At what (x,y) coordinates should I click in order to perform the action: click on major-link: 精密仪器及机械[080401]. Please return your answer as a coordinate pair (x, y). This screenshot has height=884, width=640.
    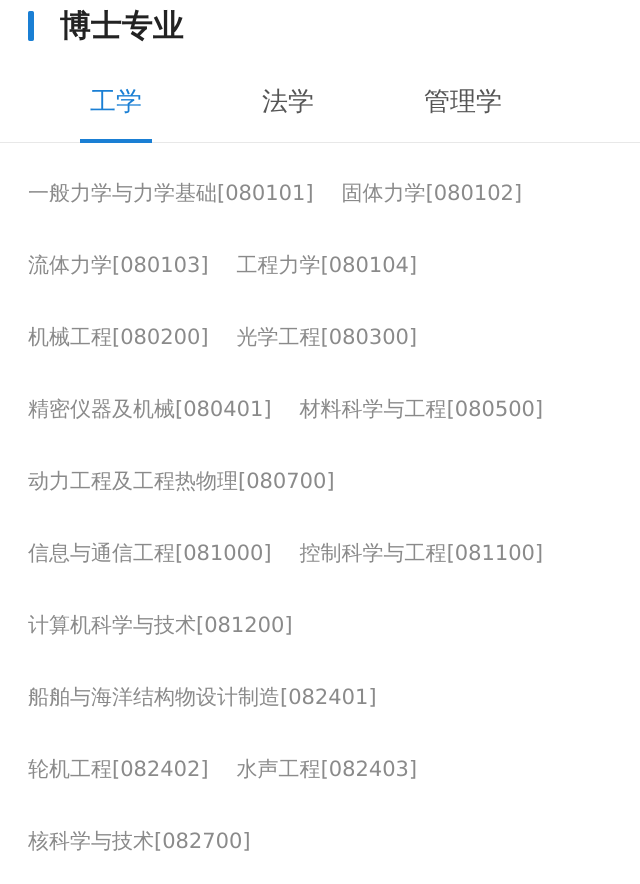
    Looking at the image, I should click on (150, 409).